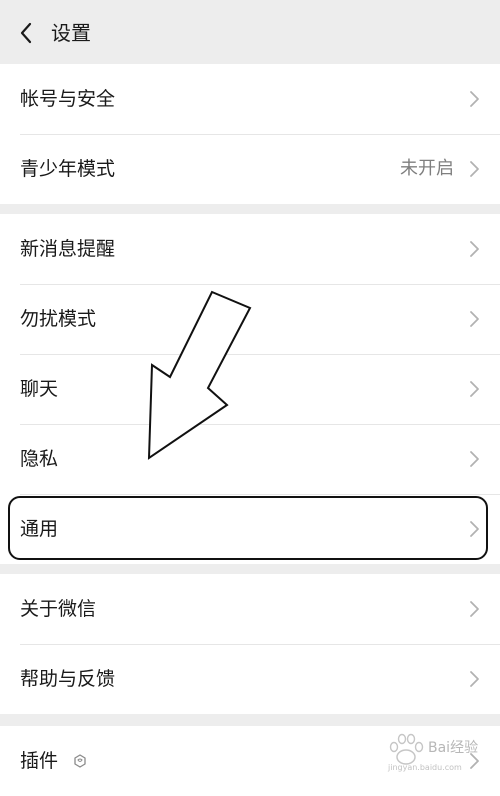 The image size is (500, 796). Describe the element at coordinates (250, 99) in the screenshot. I see `settings-item-account-security: 帐号与安全` at that location.